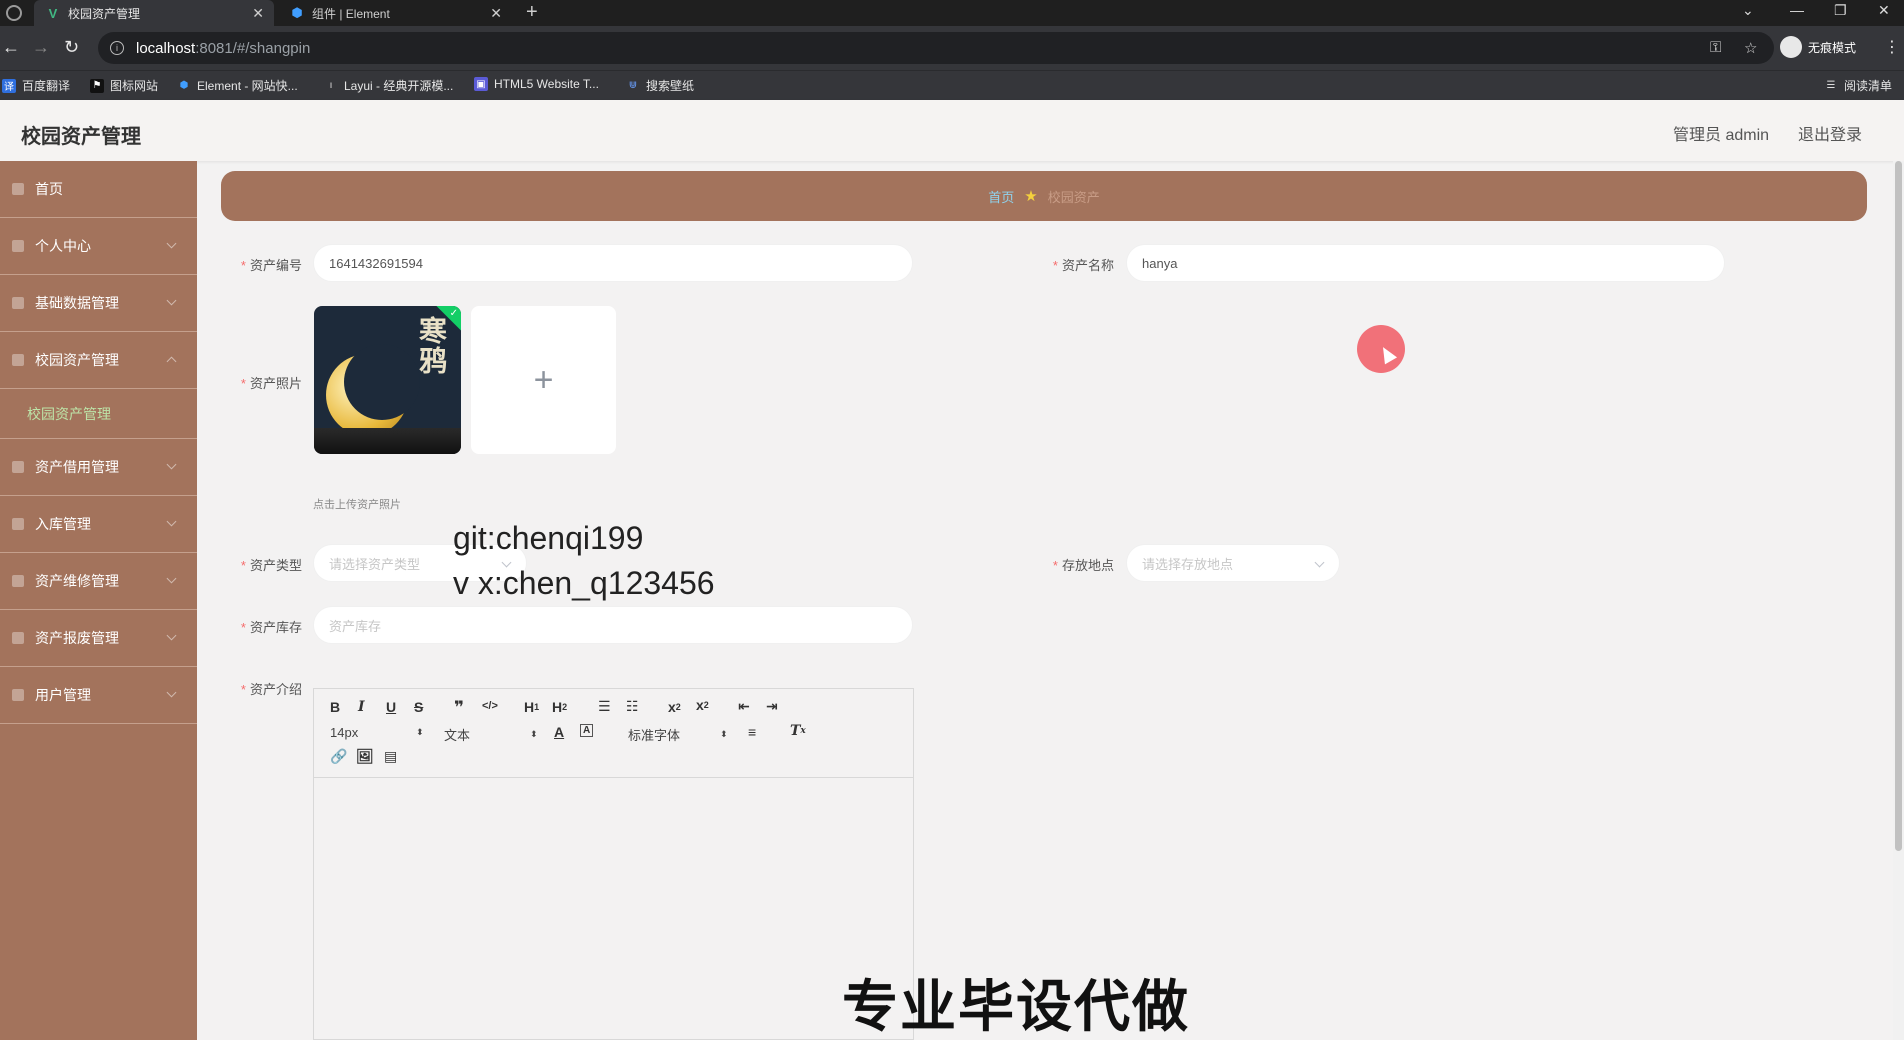 The image size is (1904, 1040). What do you see at coordinates (1840, 10) in the screenshot?
I see `restore-icon: ❐` at bounding box center [1840, 10].